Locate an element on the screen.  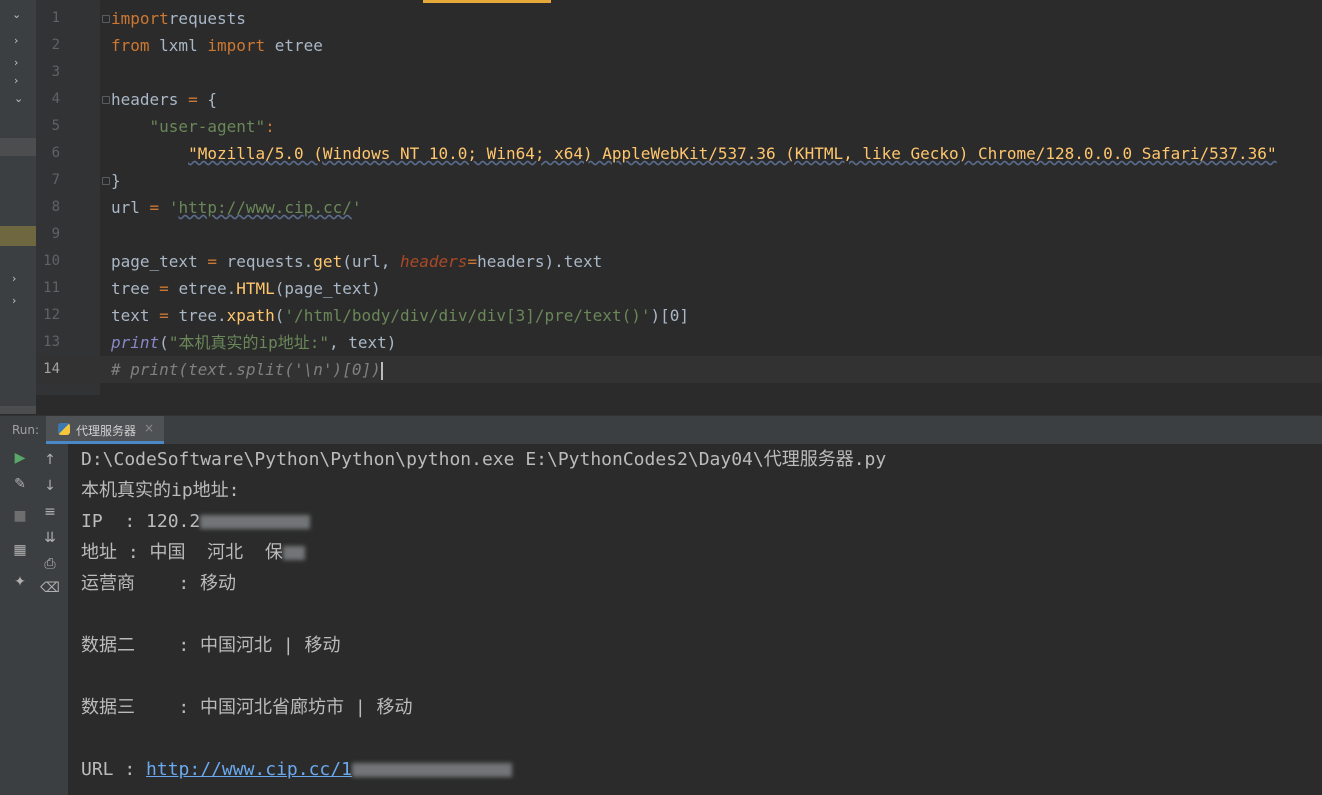
project-item-highlight is located at coordinates (18, 147).